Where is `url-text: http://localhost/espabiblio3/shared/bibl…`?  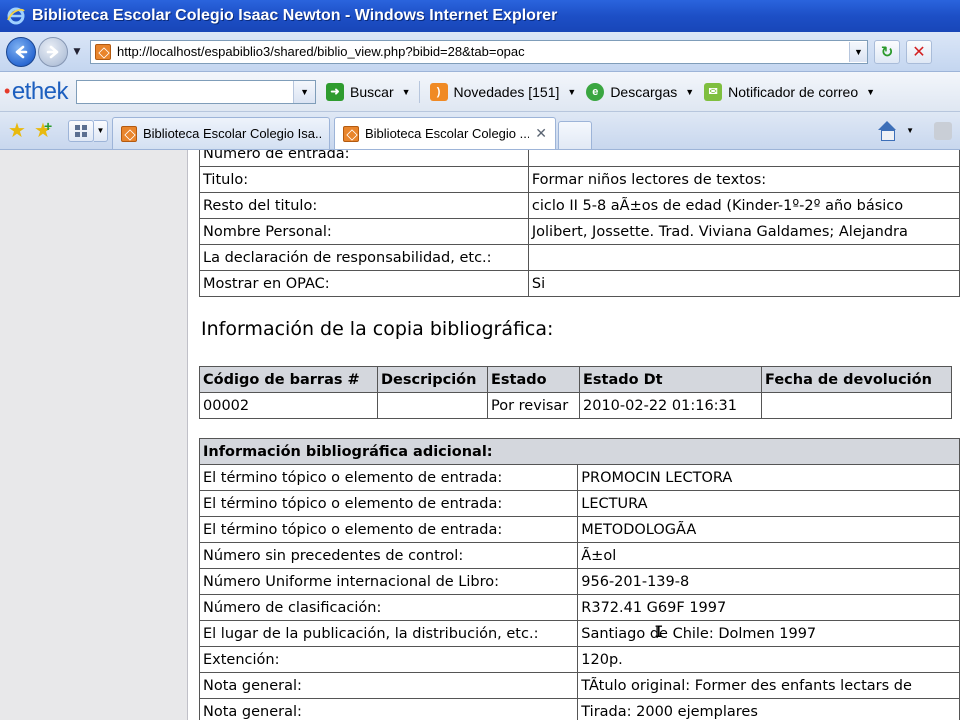
url-text: http://localhost/espabiblio3/shared/bibl… is located at coordinates (321, 51).